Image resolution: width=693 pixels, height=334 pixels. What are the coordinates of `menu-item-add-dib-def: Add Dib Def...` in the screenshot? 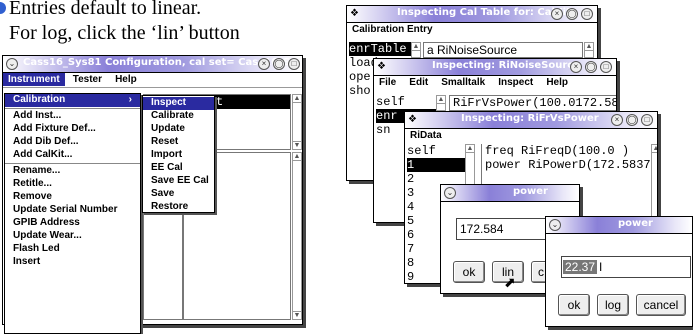 It's located at (72, 142).